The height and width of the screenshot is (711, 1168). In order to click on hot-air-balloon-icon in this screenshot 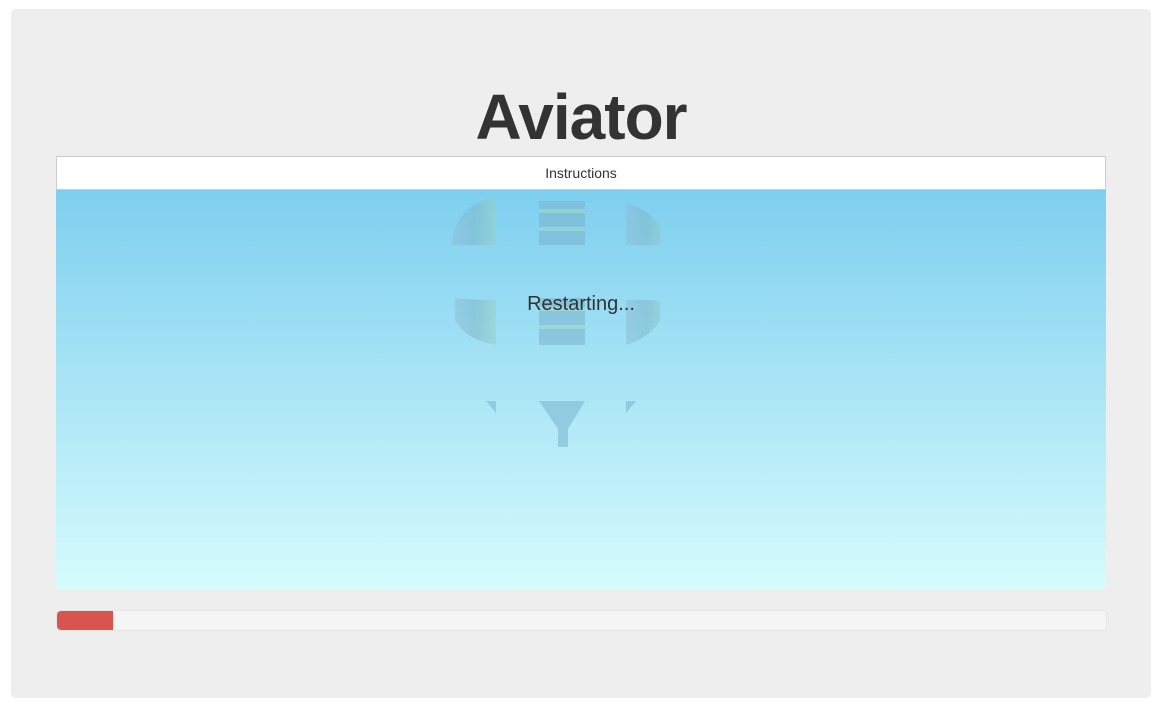, I will do `click(556, 322)`.